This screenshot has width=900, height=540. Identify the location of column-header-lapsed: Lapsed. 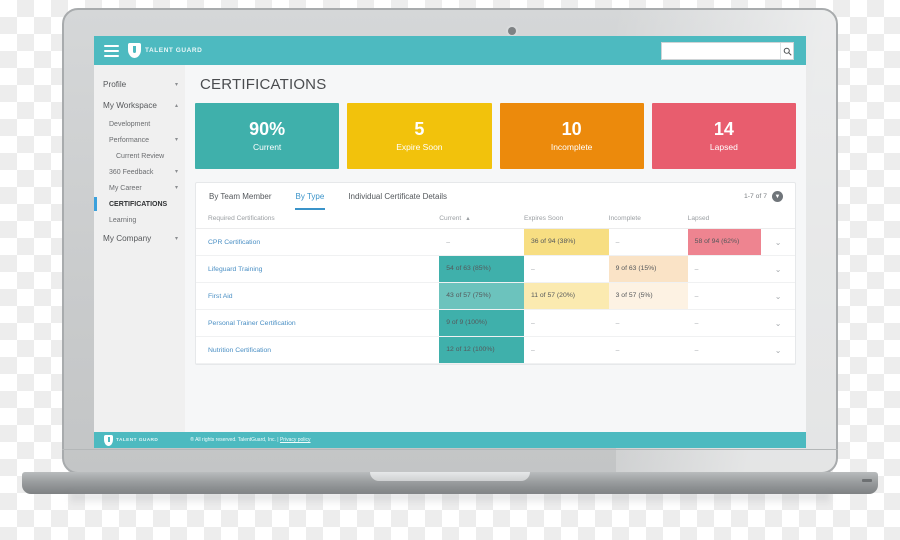
(724, 219).